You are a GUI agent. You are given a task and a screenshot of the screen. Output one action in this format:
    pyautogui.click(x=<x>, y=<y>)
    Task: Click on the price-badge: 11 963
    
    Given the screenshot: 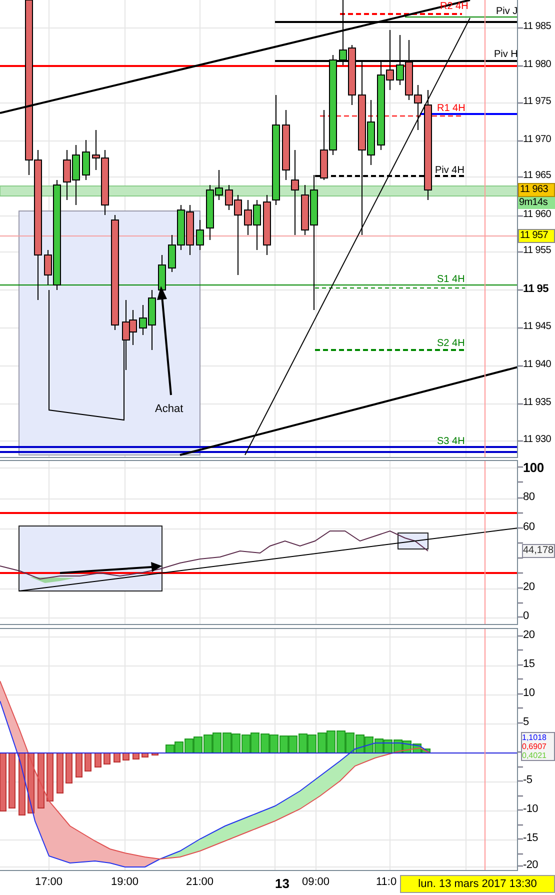 What is the action you would take?
    pyautogui.click(x=536, y=190)
    